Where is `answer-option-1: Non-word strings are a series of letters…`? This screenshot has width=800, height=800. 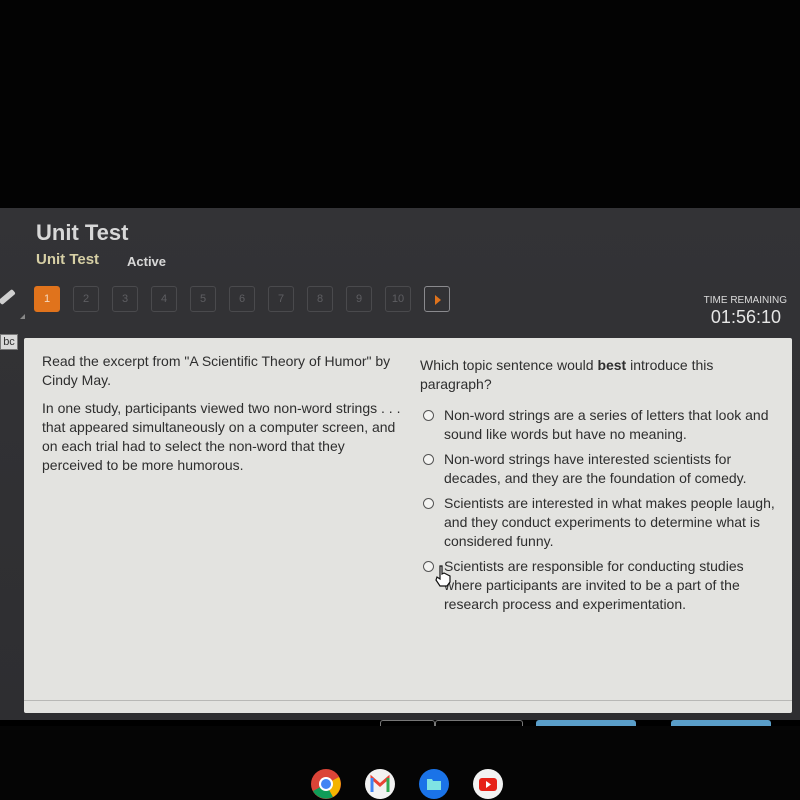 answer-option-1: Non-word strings are a series of letters… is located at coordinates (601, 425).